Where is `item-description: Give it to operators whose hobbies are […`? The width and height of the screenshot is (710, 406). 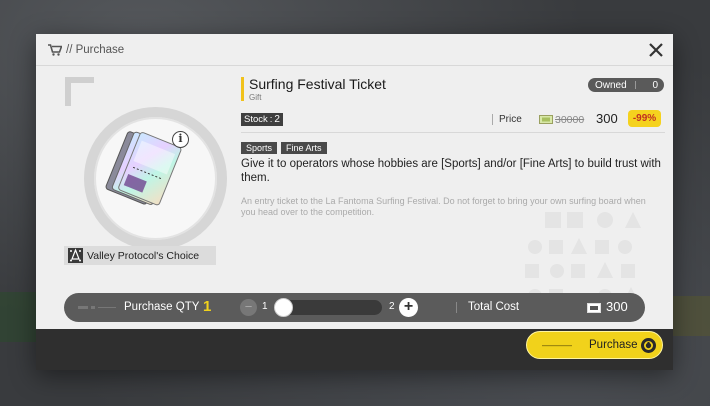 item-description: Give it to operators whose hobbies are [… is located at coordinates (451, 171).